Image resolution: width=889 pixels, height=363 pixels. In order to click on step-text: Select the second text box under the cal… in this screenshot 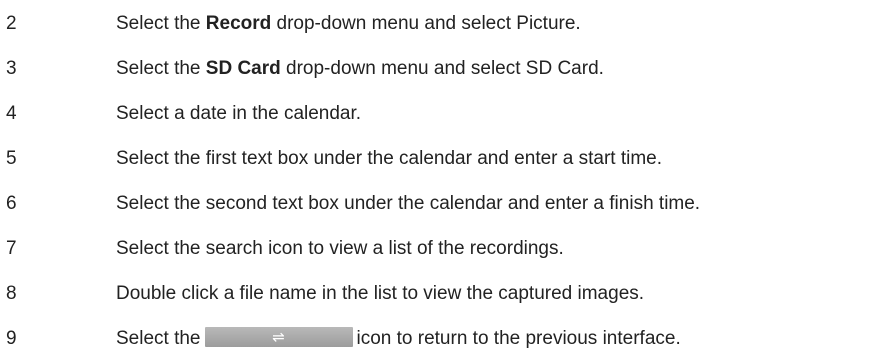, I will do `click(408, 203)`.